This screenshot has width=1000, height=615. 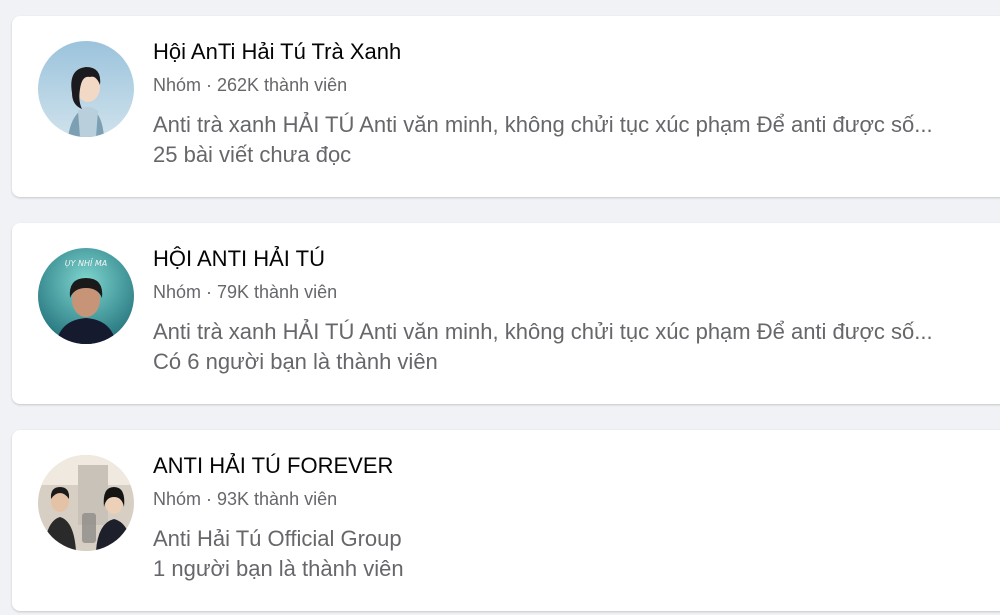 I want to click on group-description: Anti Hải Tú Official Group, so click(x=277, y=538).